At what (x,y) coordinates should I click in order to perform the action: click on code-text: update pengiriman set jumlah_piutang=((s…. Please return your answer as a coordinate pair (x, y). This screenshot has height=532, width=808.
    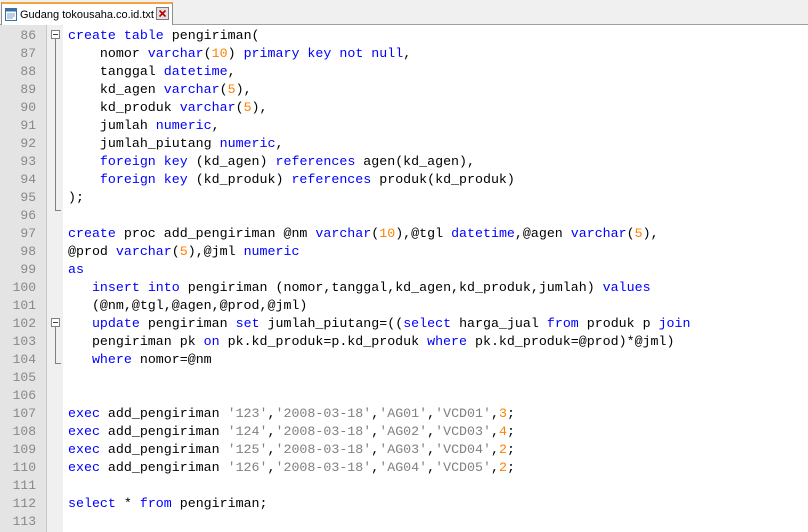
    Looking at the image, I should click on (379, 324).